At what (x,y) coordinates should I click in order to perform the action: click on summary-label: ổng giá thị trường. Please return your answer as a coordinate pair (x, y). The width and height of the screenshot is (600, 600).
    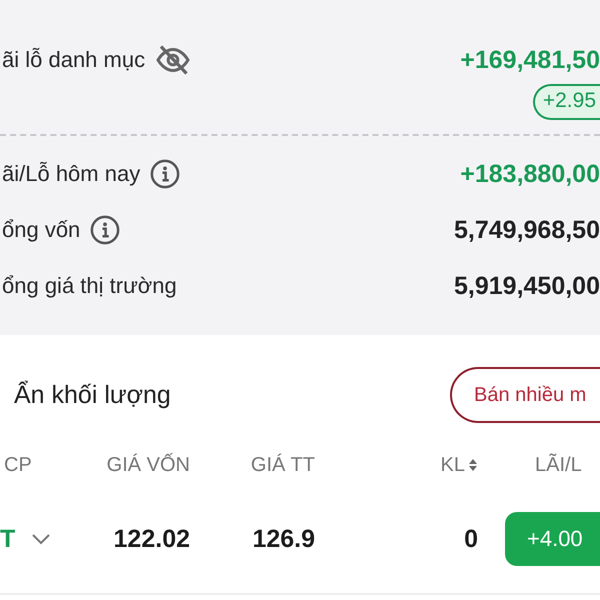
    Looking at the image, I should click on (89, 286).